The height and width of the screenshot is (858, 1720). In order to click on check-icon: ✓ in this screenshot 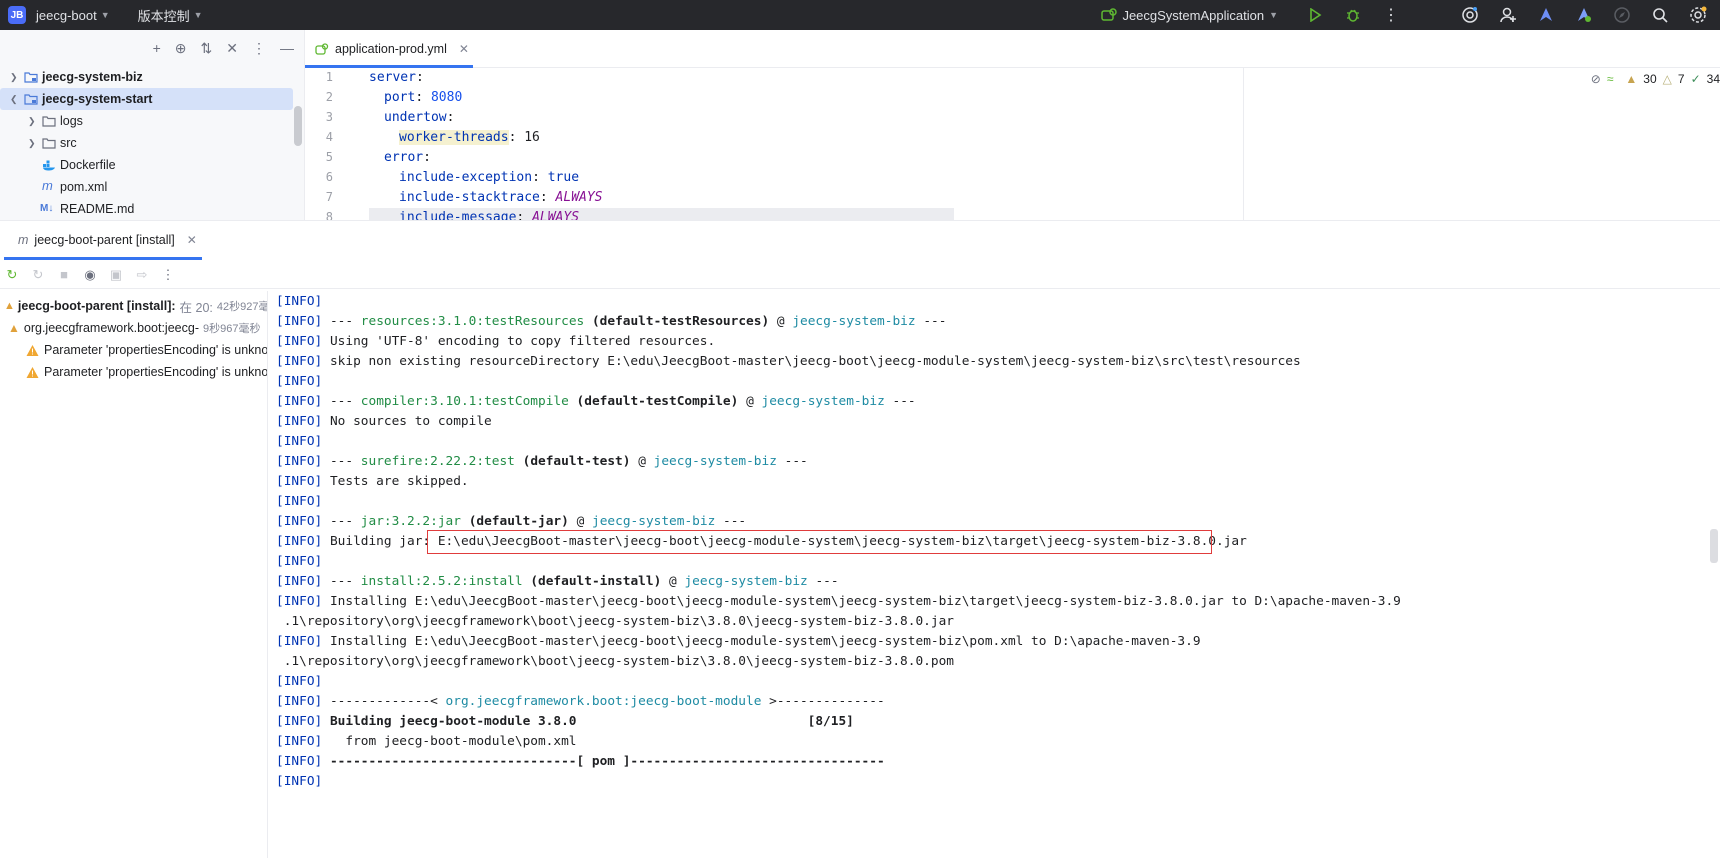, I will do `click(1695, 79)`.